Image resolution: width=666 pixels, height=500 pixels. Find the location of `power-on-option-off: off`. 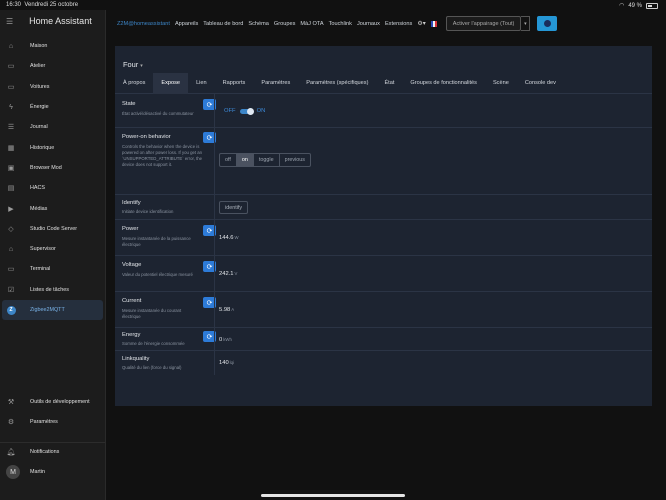

power-on-option-off: off is located at coordinates (228, 160).